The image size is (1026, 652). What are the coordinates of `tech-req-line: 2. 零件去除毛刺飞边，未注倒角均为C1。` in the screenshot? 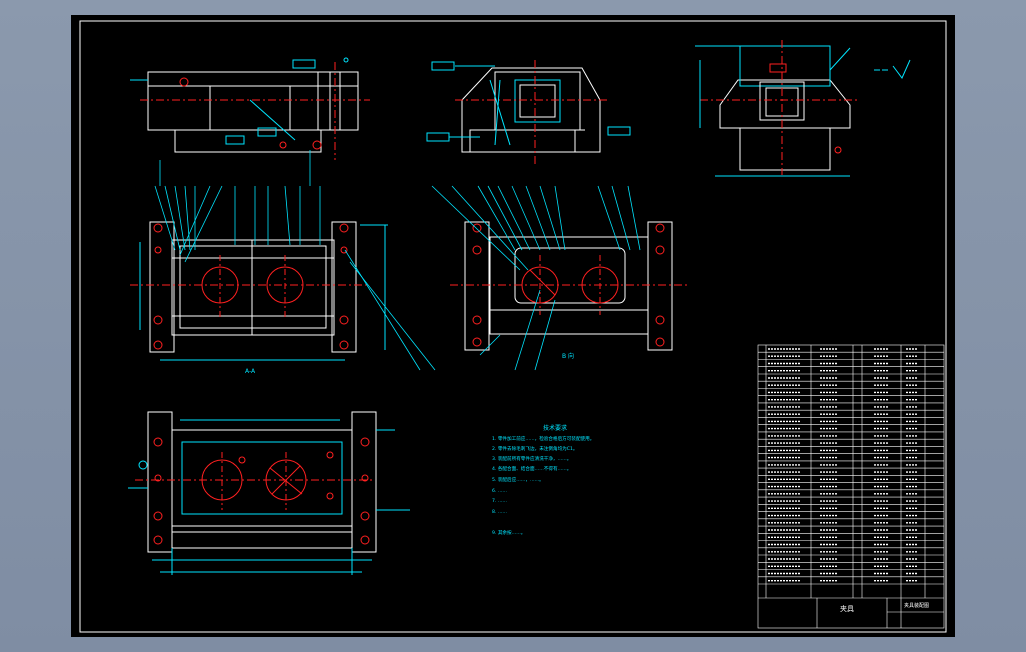 It's located at (534, 448).